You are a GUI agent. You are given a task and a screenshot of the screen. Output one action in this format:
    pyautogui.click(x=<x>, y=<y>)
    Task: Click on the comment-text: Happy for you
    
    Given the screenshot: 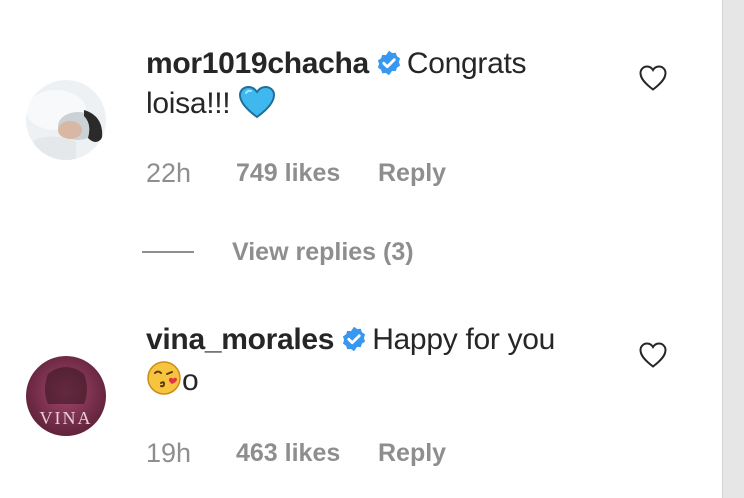 What is the action you would take?
    pyautogui.click(x=464, y=339)
    